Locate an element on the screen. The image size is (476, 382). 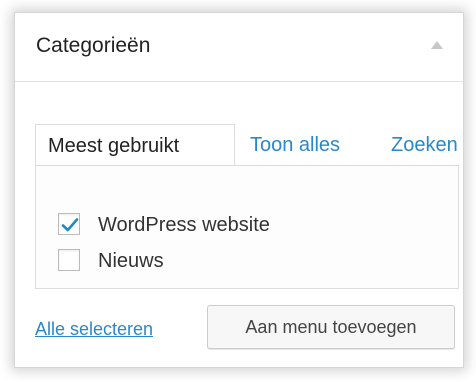
add-to-menu-button: Aan menu toevoegen is located at coordinates (331, 327).